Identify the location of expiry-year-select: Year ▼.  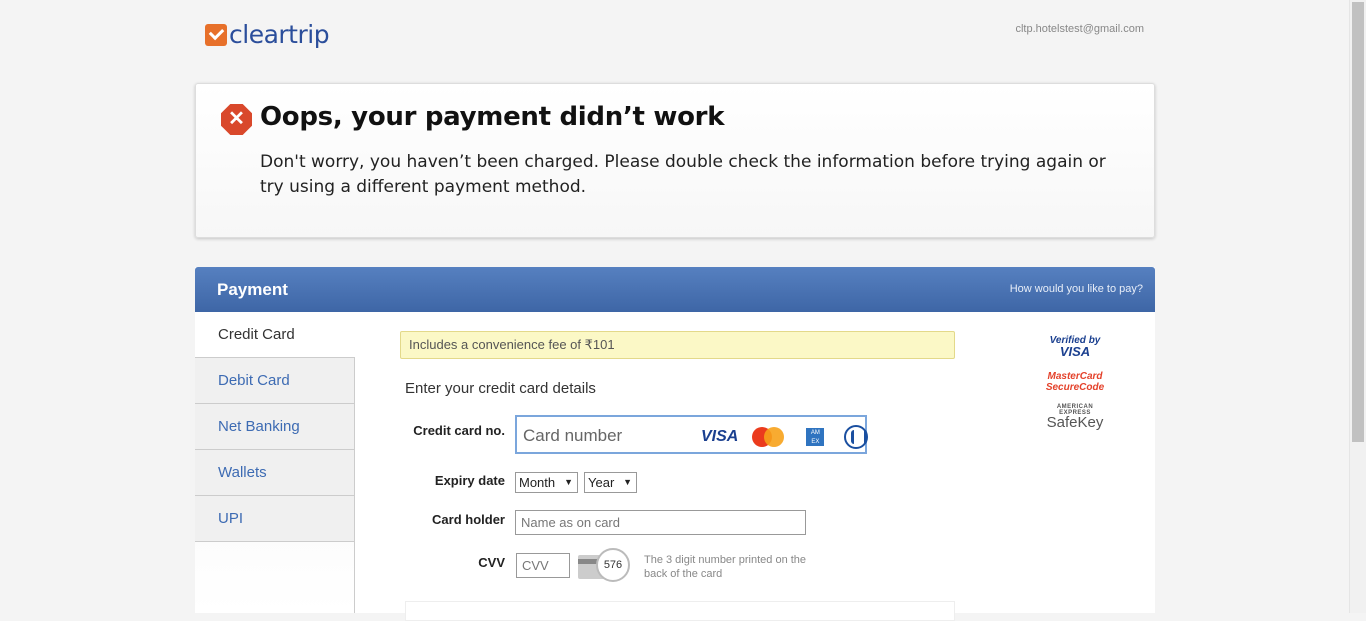
(610, 482).